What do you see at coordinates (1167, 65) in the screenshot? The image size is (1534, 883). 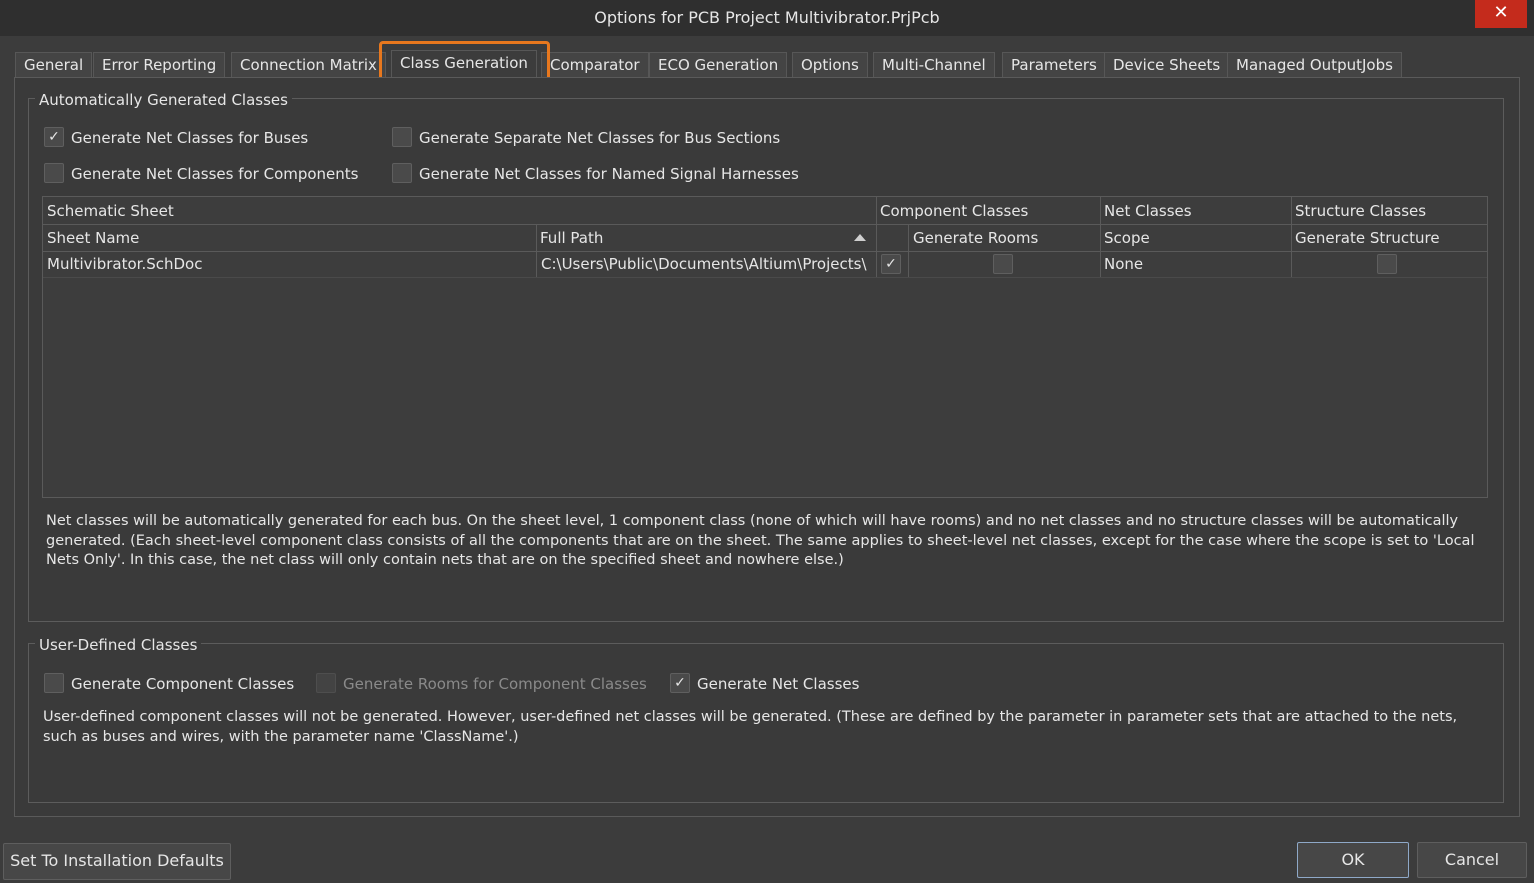 I see `tab-device-sheets: Device Sheets` at bounding box center [1167, 65].